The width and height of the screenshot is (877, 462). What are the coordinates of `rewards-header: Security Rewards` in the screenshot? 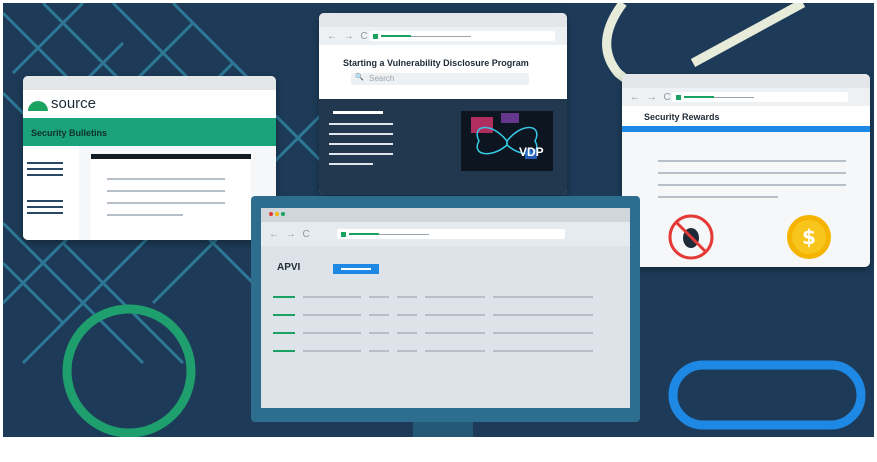 It's located at (746, 116).